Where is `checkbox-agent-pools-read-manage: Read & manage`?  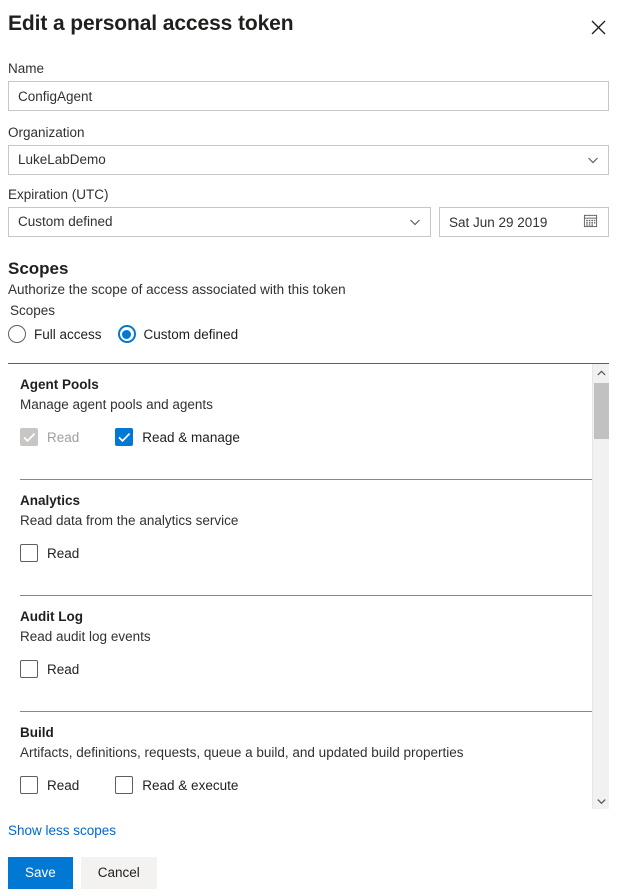 checkbox-agent-pools-read-manage: Read & manage is located at coordinates (177, 437).